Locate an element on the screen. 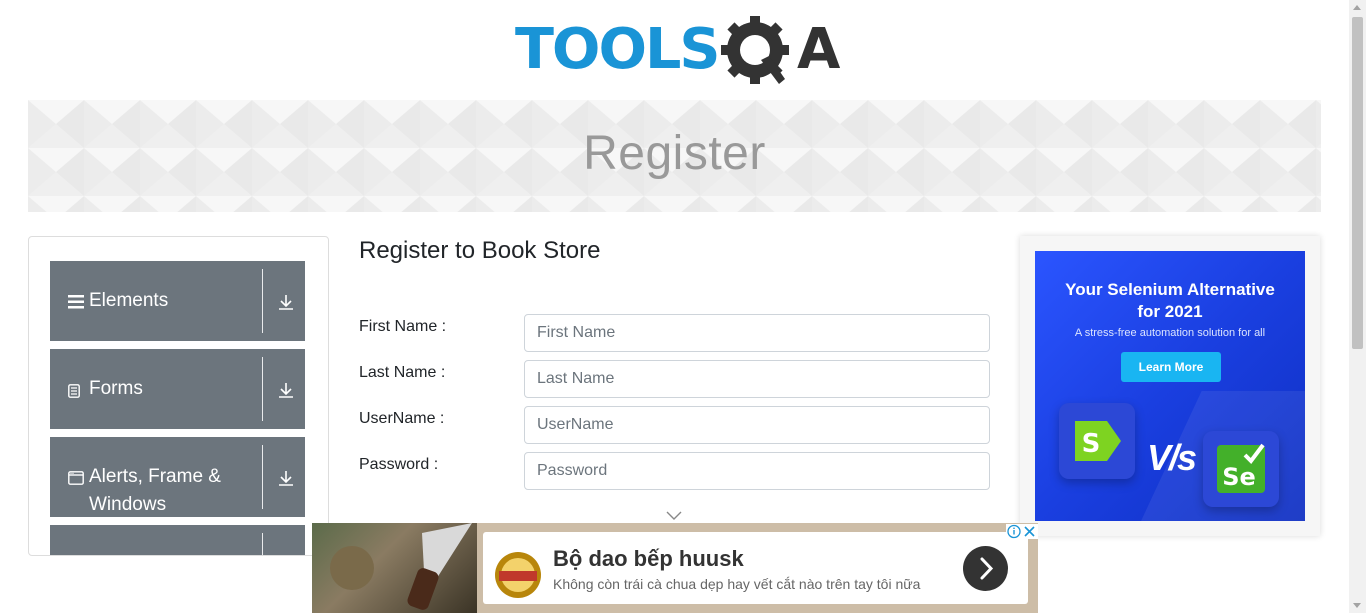 Image resolution: width=1366 pixels, height=613 pixels. sidebar-group-label: Forms is located at coordinates (116, 388).